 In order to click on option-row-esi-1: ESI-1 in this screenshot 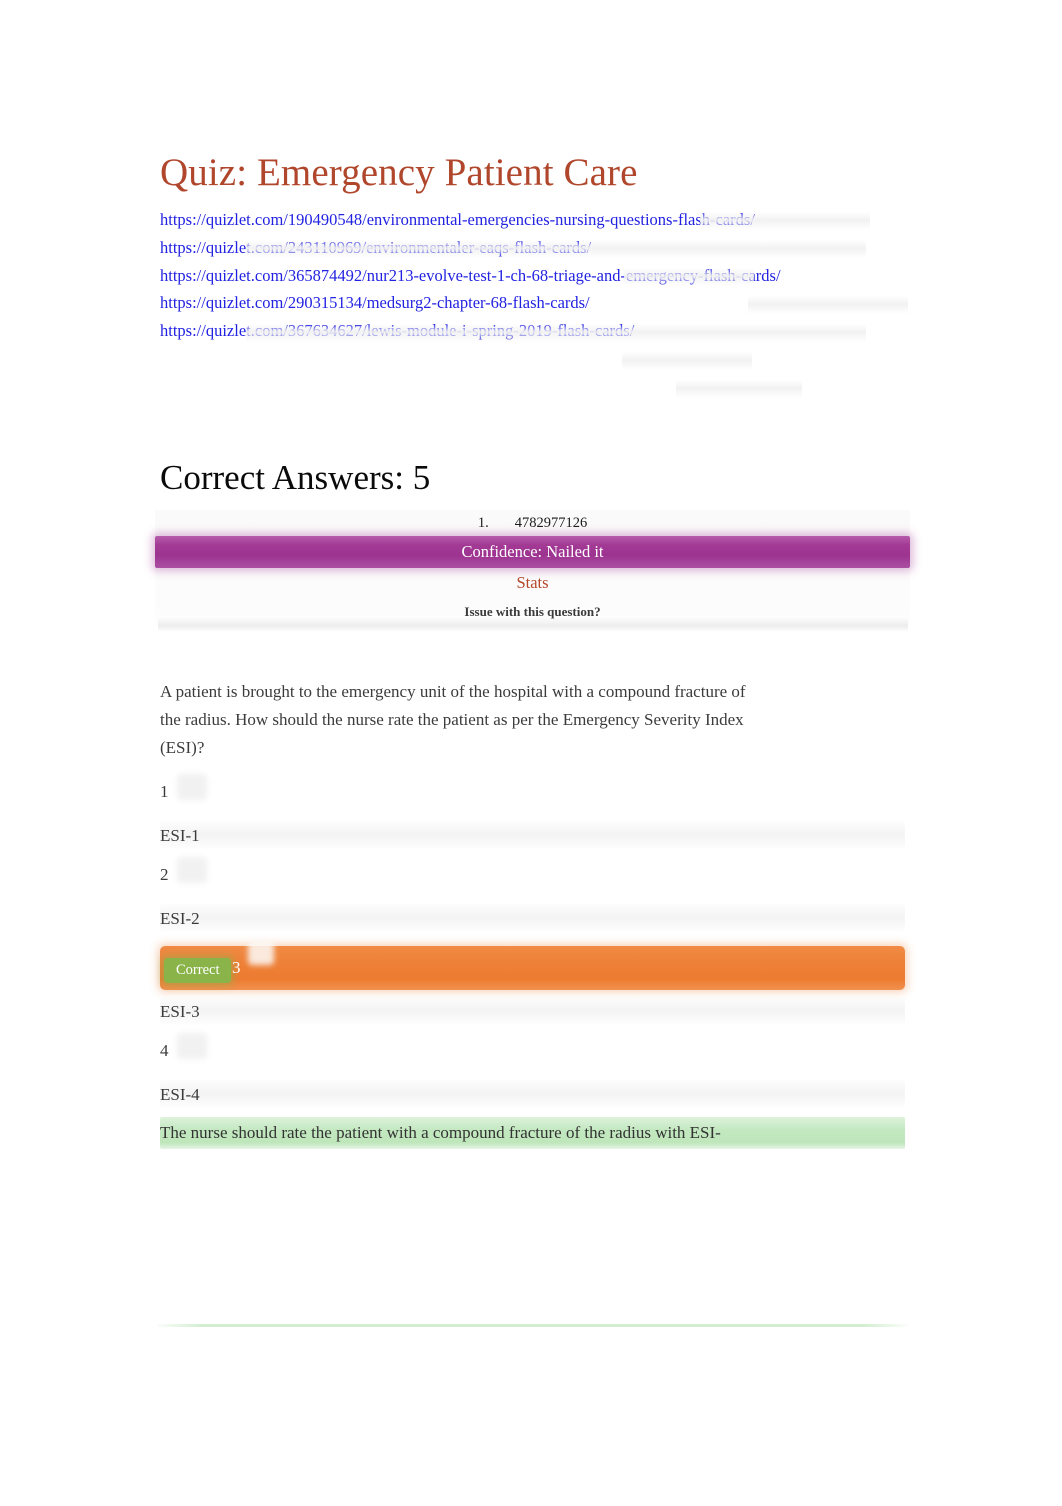, I will do `click(536, 837)`.